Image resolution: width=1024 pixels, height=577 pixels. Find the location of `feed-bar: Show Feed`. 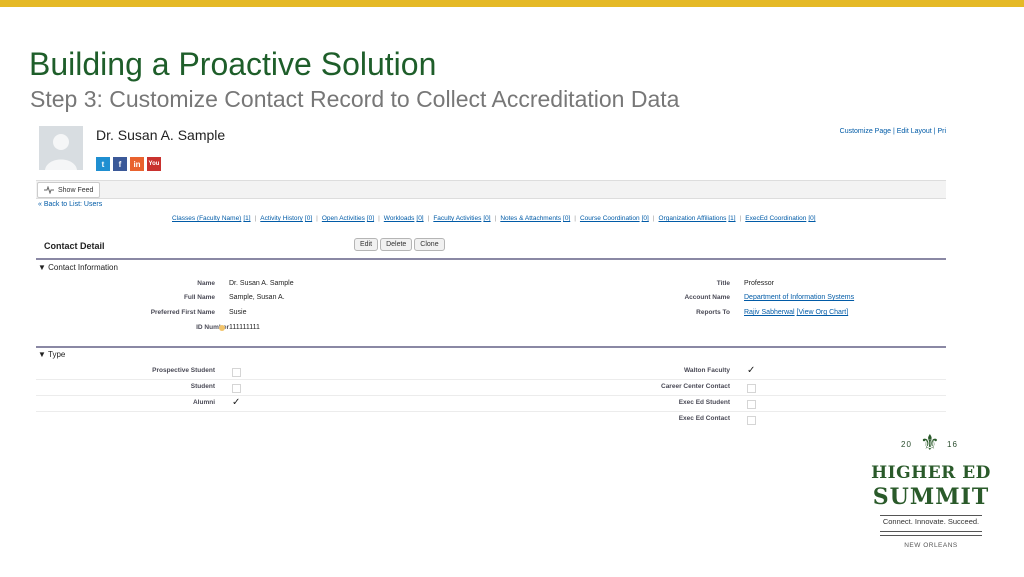

feed-bar: Show Feed is located at coordinates (491, 189).